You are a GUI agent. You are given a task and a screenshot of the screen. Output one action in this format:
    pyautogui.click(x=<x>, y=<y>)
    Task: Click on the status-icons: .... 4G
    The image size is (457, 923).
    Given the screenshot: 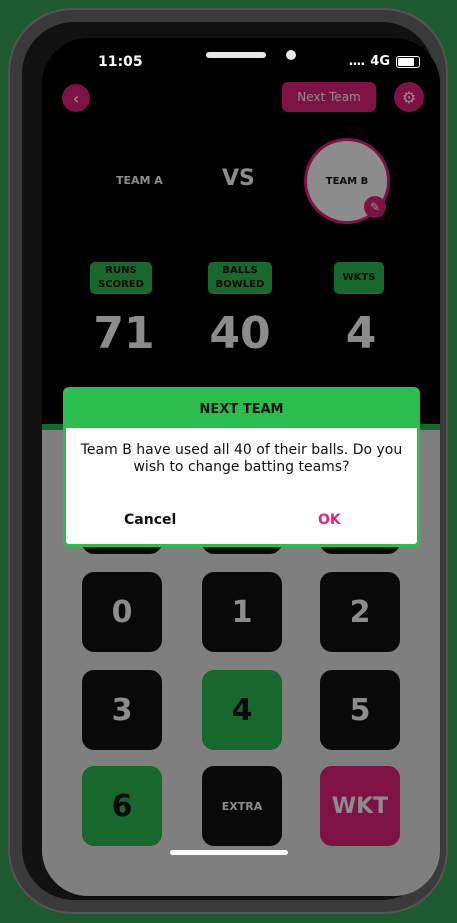 What is the action you would take?
    pyautogui.click(x=384, y=61)
    